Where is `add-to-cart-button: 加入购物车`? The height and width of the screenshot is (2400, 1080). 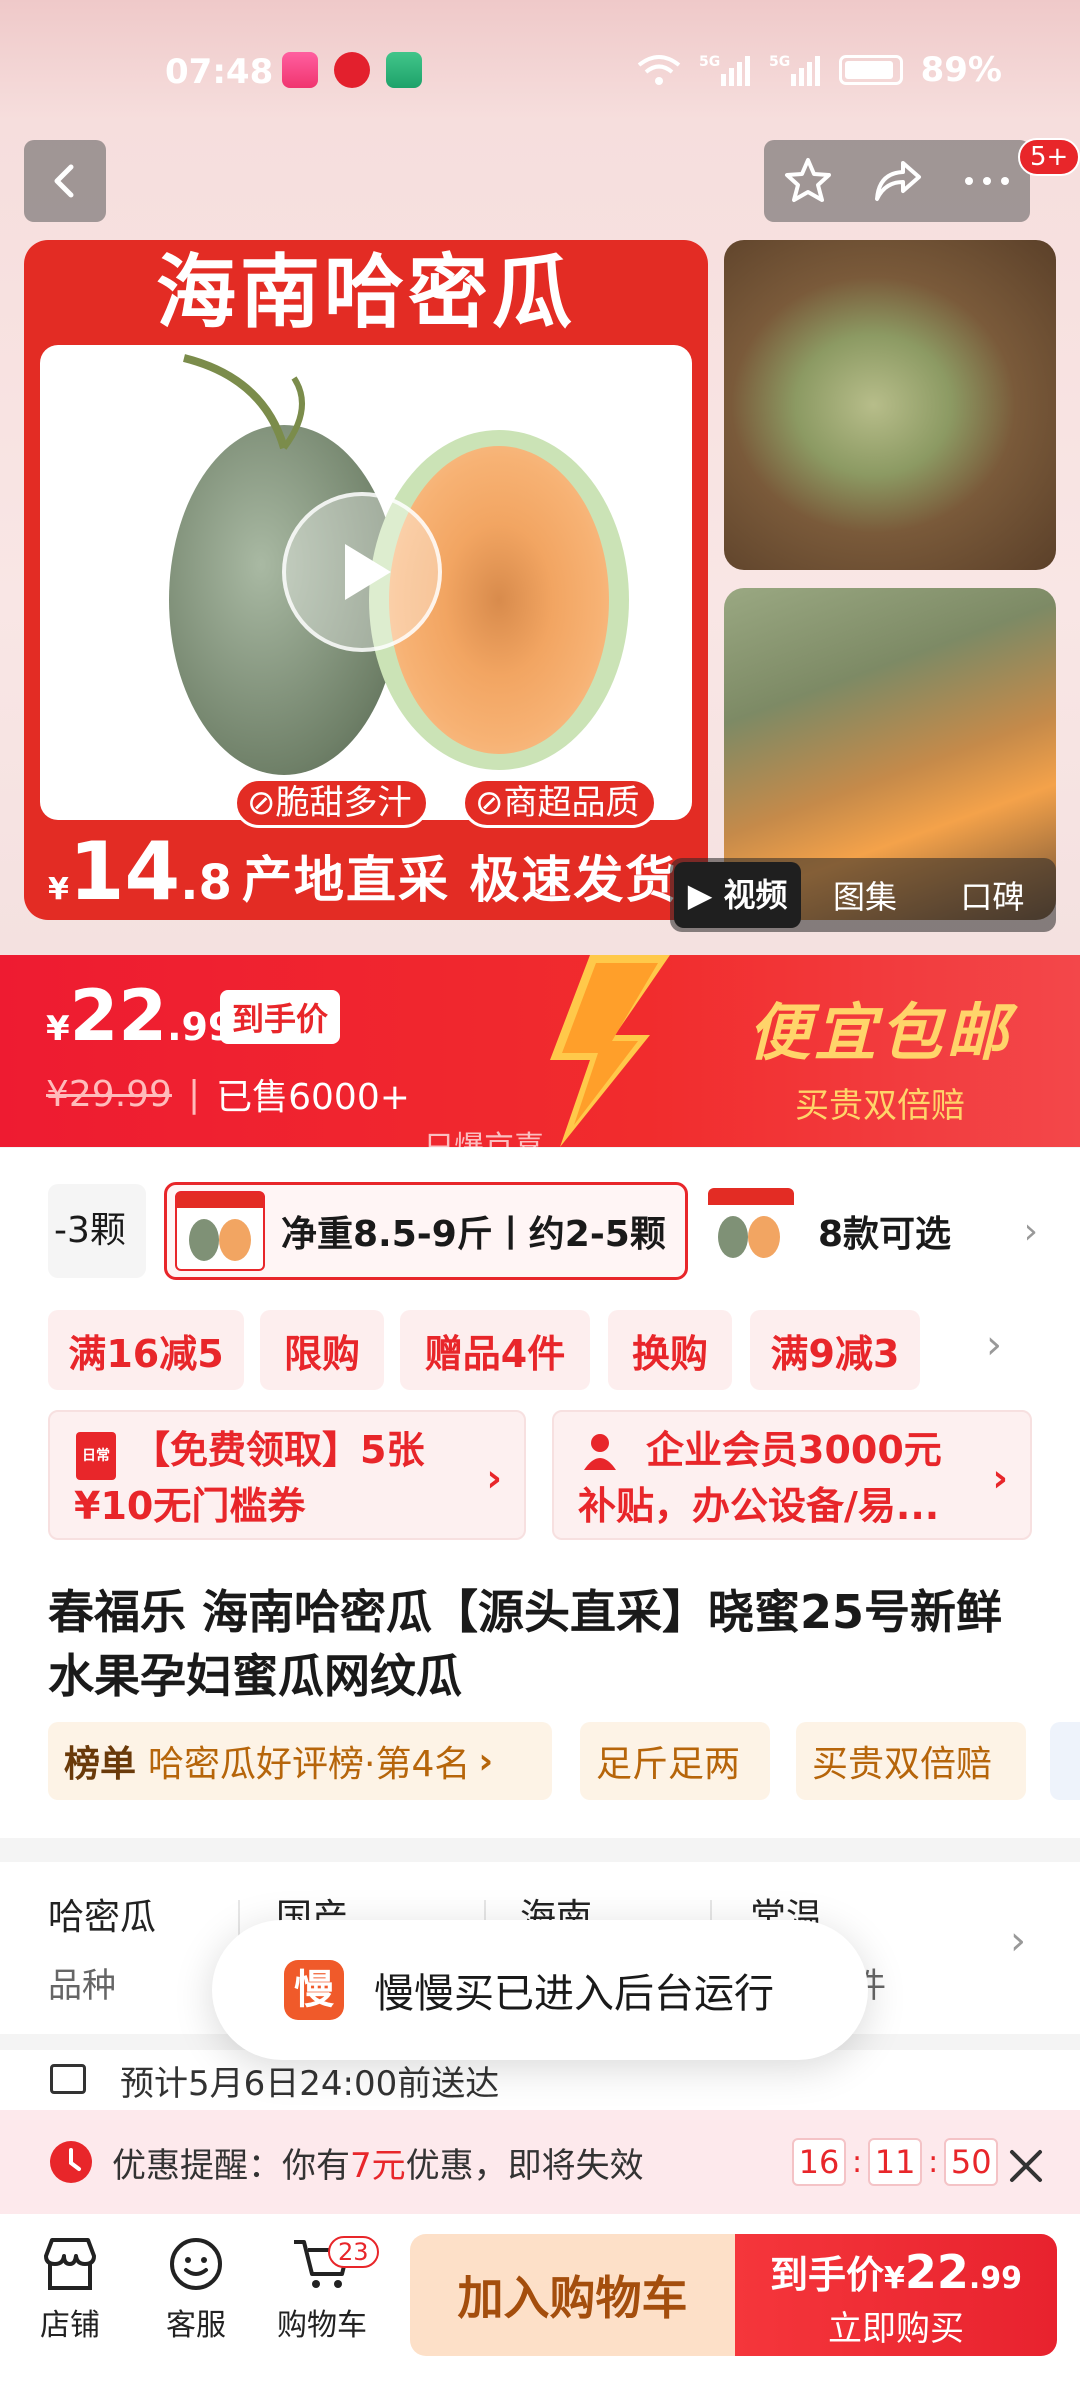 add-to-cart-button: 加入购物车 is located at coordinates (572, 2295).